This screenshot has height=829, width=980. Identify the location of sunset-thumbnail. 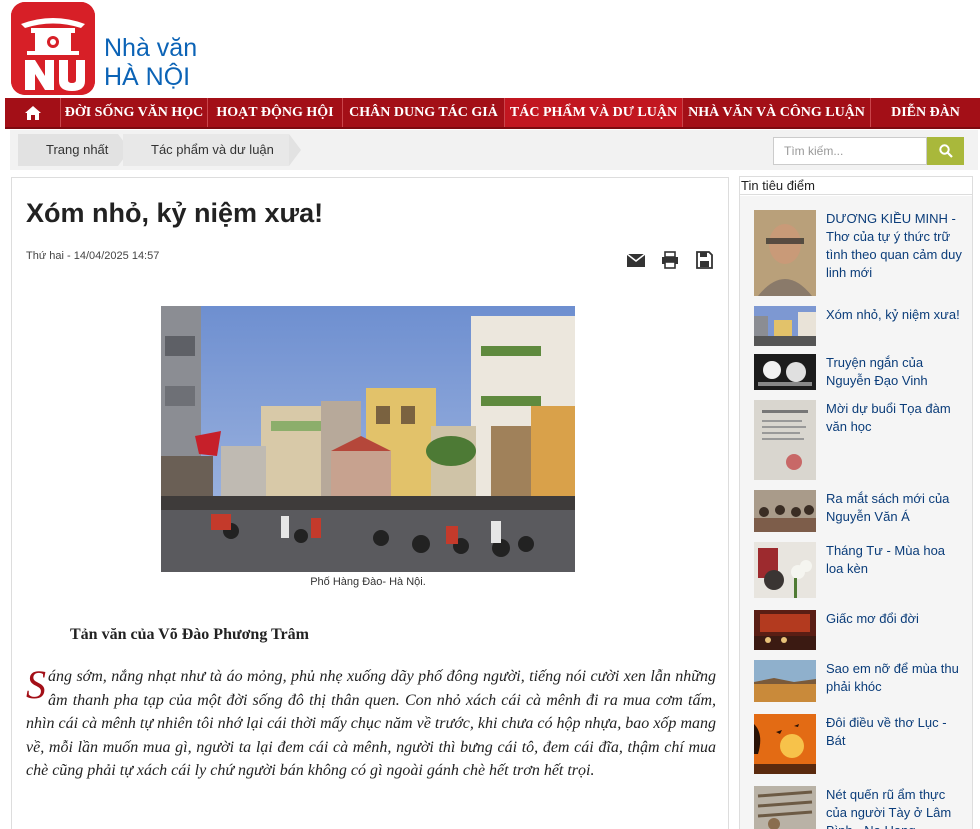
(785, 744).